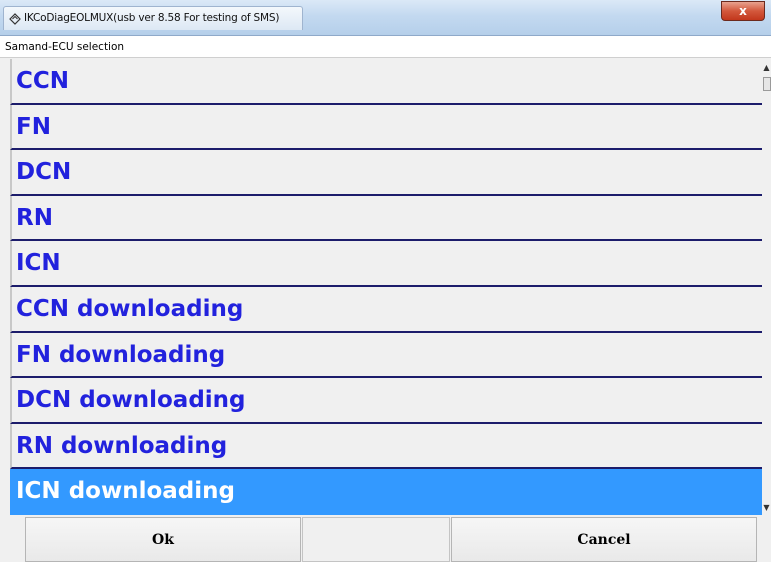 The width and height of the screenshot is (771, 562). I want to click on list-item-ccn-downloading: CCN downloading, so click(386, 310).